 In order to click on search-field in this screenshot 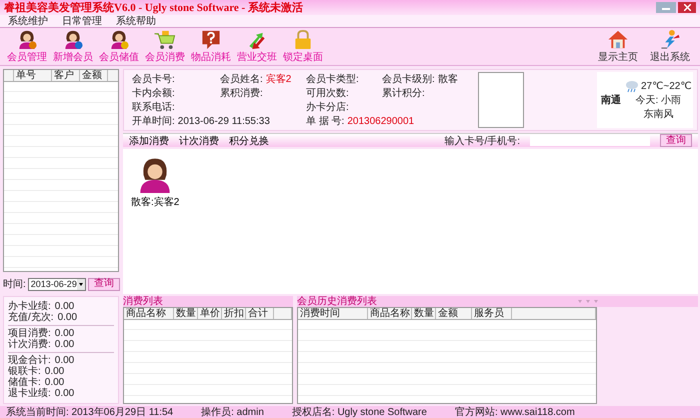, I will do `click(590, 140)`.